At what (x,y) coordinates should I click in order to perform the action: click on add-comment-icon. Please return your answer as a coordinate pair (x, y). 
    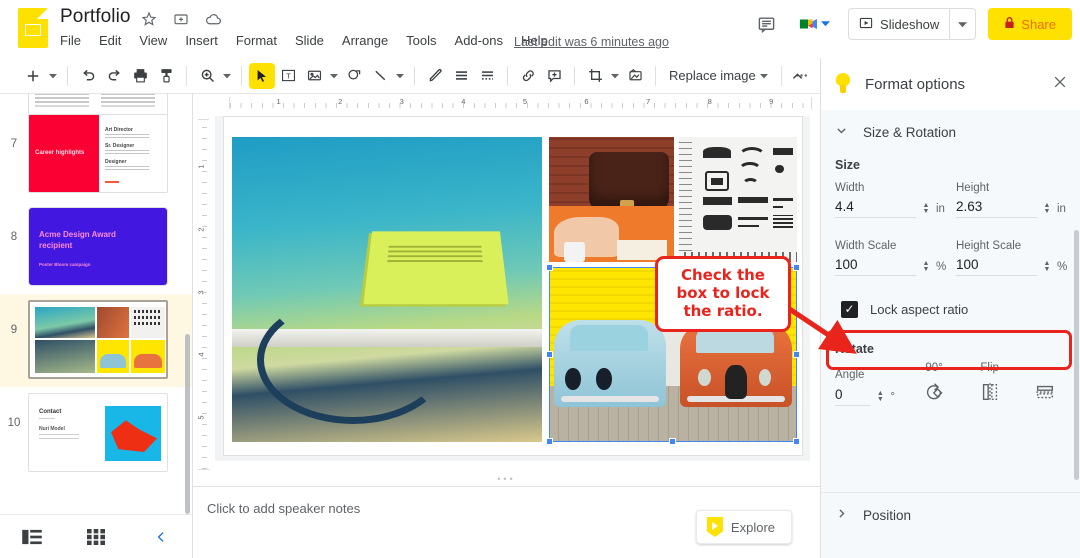
    Looking at the image, I should click on (554, 76).